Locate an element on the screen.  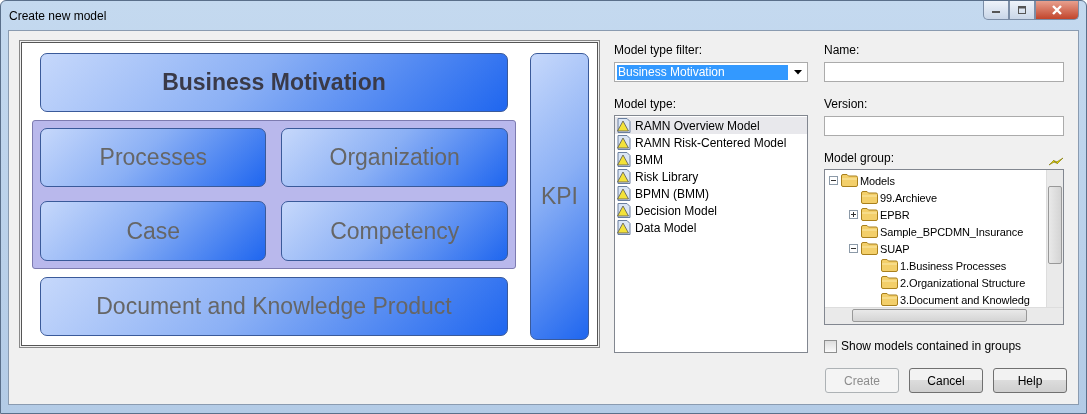
close-button is located at coordinates (1057, 10).